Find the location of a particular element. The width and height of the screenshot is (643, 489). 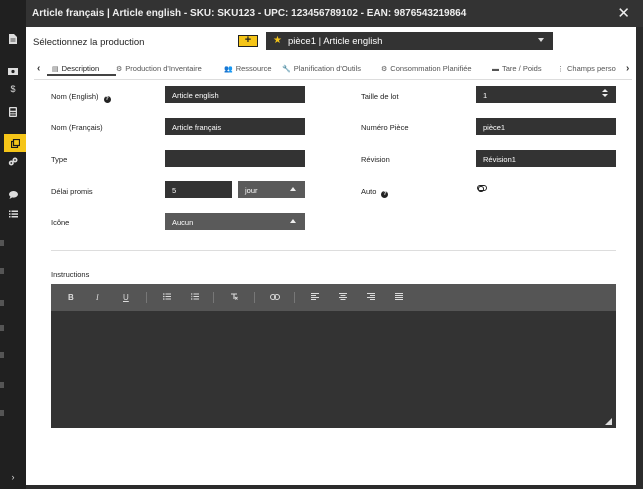

tab-consommation-planifiee: ⚙ Consommation Planifiée is located at coordinates (426, 68).